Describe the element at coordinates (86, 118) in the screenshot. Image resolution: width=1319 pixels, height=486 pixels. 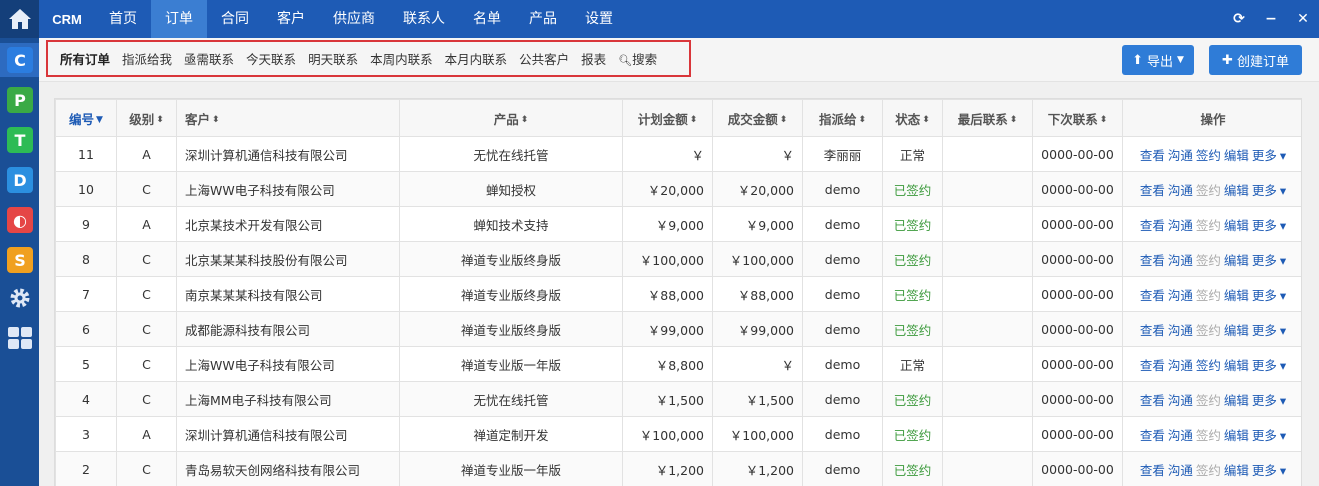
I see `column-header-0: 编号 ▼` at that location.